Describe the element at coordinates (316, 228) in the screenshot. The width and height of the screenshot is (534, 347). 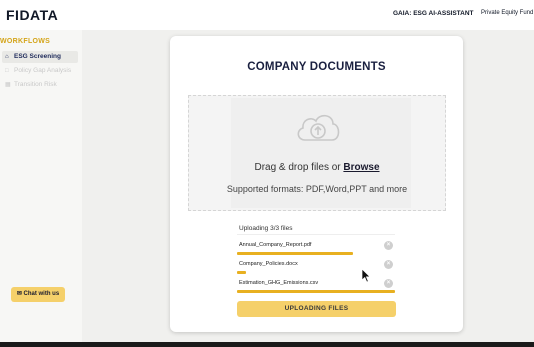
I see `upload-status: Uploading 3/3 files` at that location.